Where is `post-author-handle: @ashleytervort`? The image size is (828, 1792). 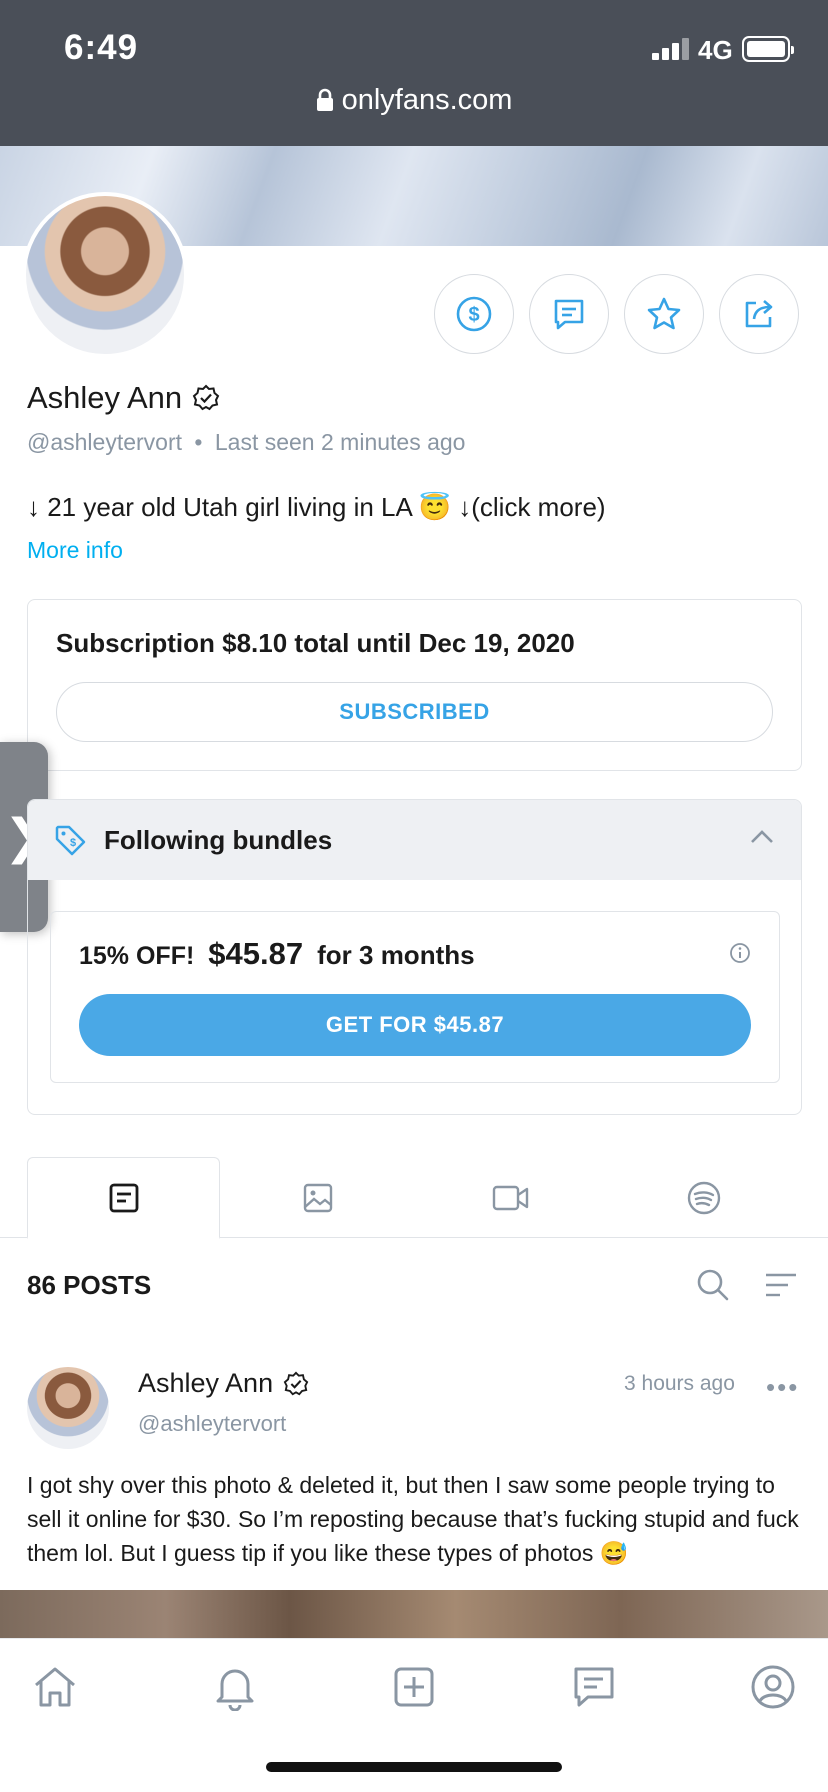
post-author-handle: @ashleytervort is located at coordinates (212, 1424).